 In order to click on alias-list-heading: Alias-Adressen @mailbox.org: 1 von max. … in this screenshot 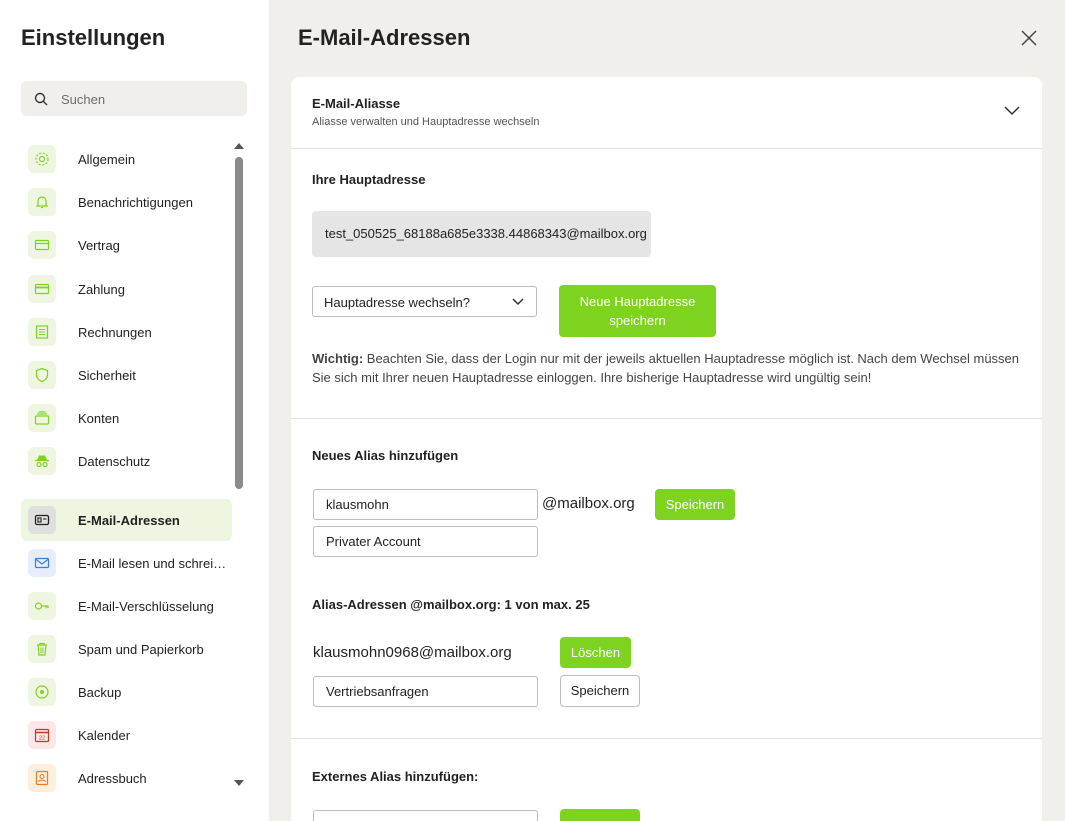, I will do `click(451, 604)`.